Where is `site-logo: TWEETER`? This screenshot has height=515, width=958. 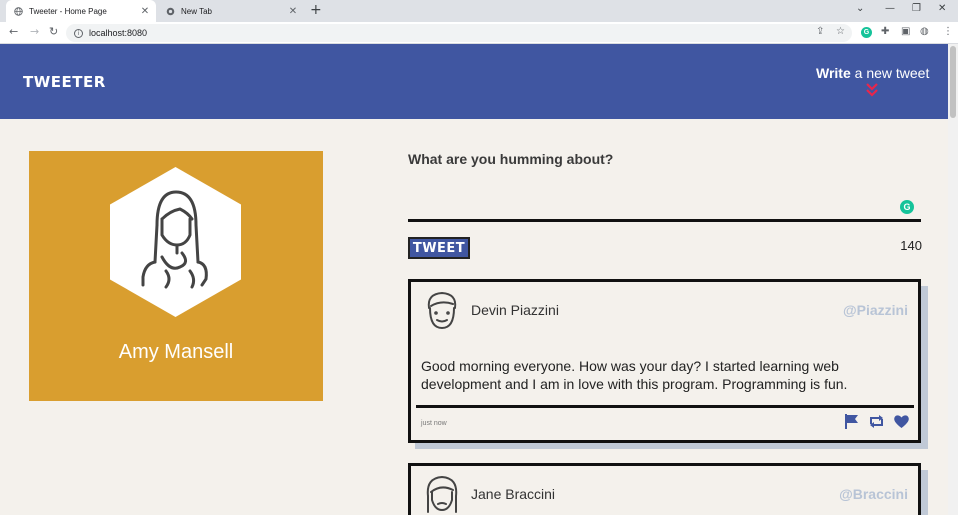 site-logo: TWEETER is located at coordinates (64, 82).